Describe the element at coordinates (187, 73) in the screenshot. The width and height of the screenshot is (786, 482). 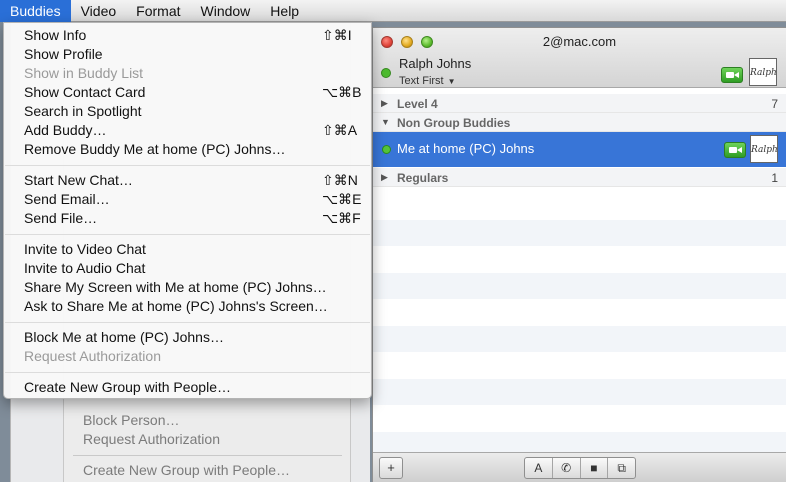
I see `menu-item-show-in-buddy-list: Show in Buddy List` at that location.